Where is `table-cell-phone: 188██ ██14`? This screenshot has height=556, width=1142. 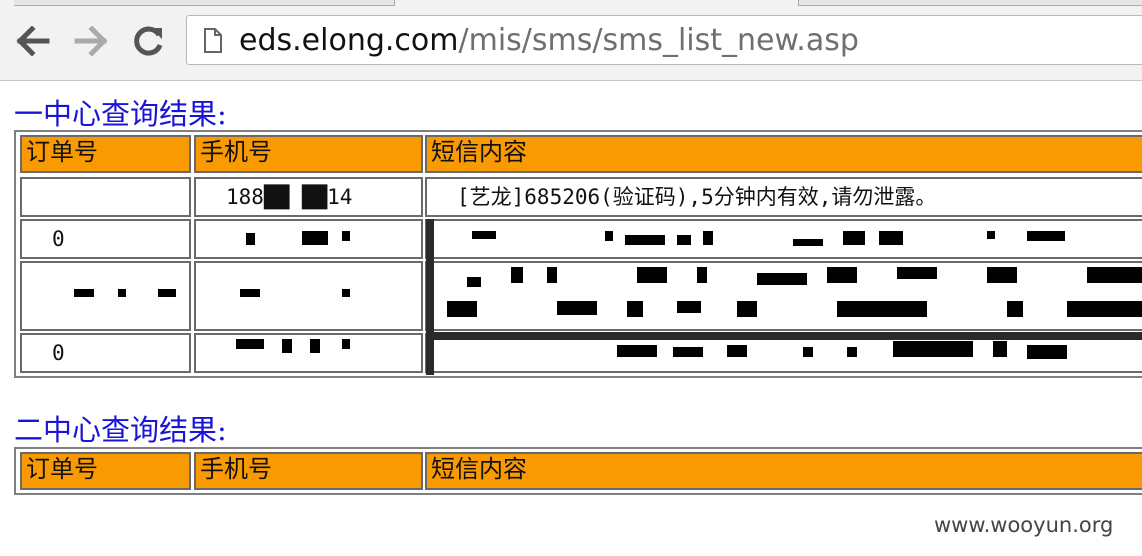 table-cell-phone: 188██ ██14 is located at coordinates (308, 197).